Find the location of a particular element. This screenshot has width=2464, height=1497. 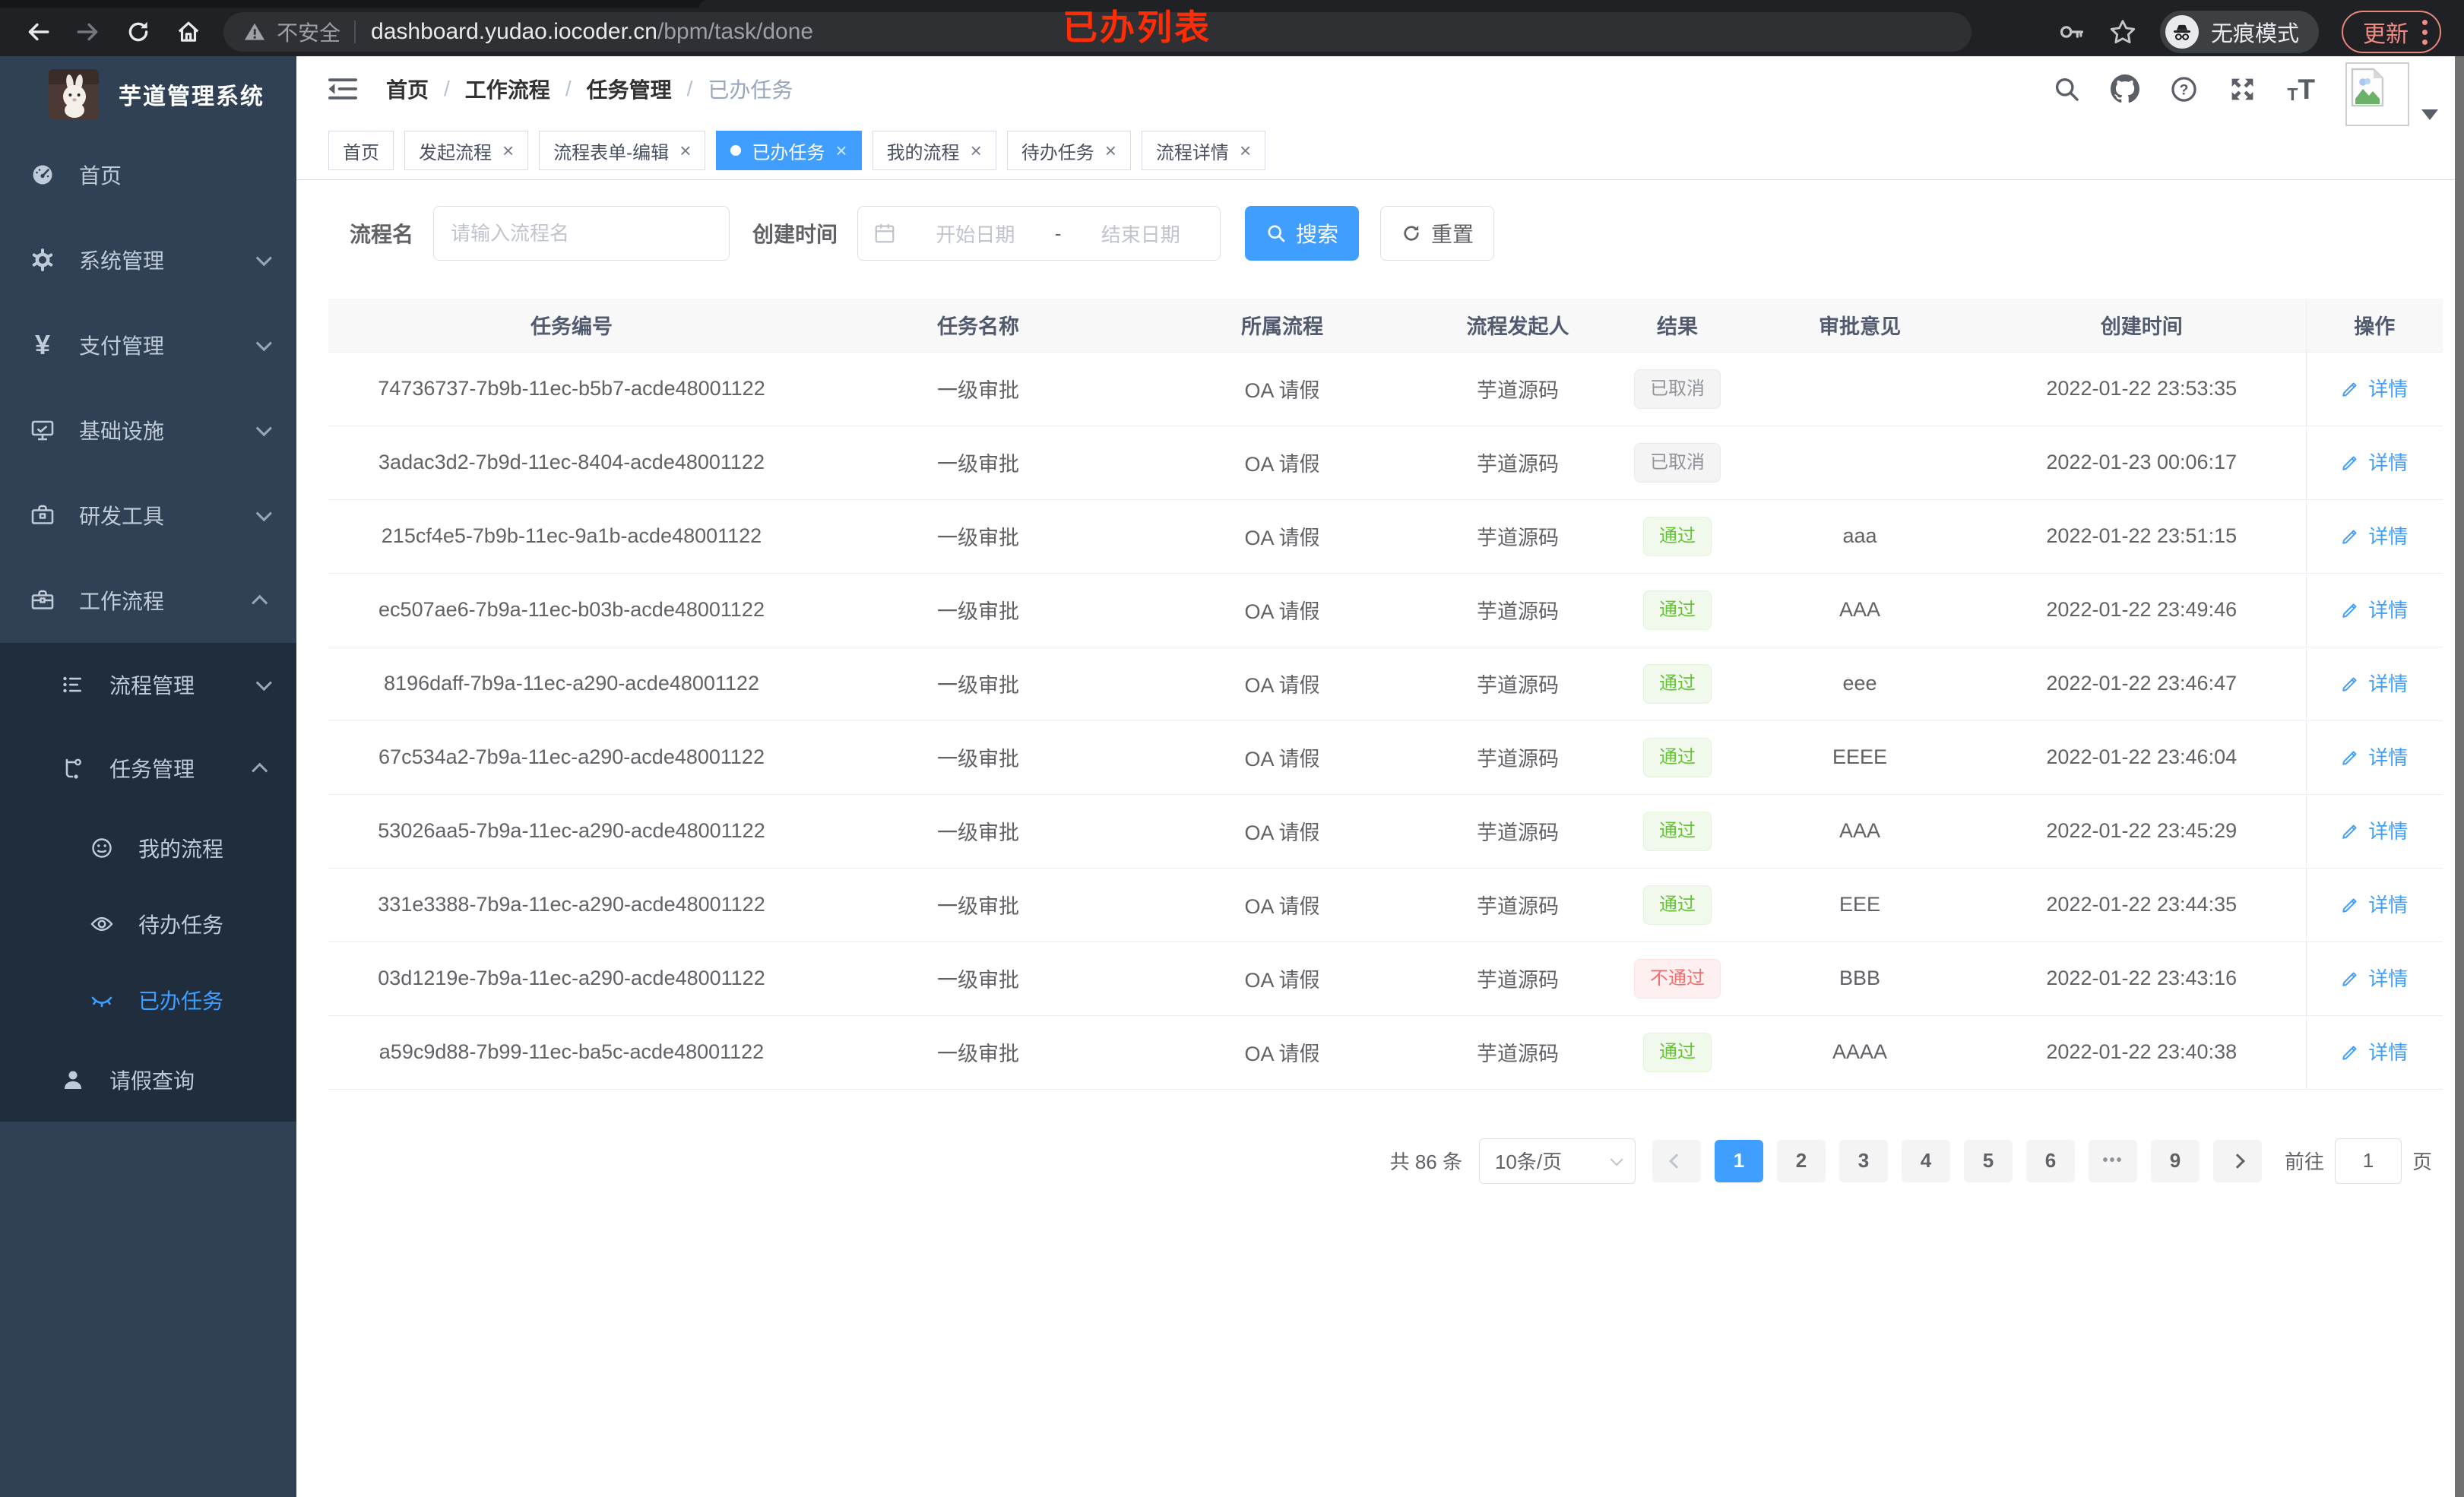

sidebar-item-devtools: 研发工具 is located at coordinates (148, 515).